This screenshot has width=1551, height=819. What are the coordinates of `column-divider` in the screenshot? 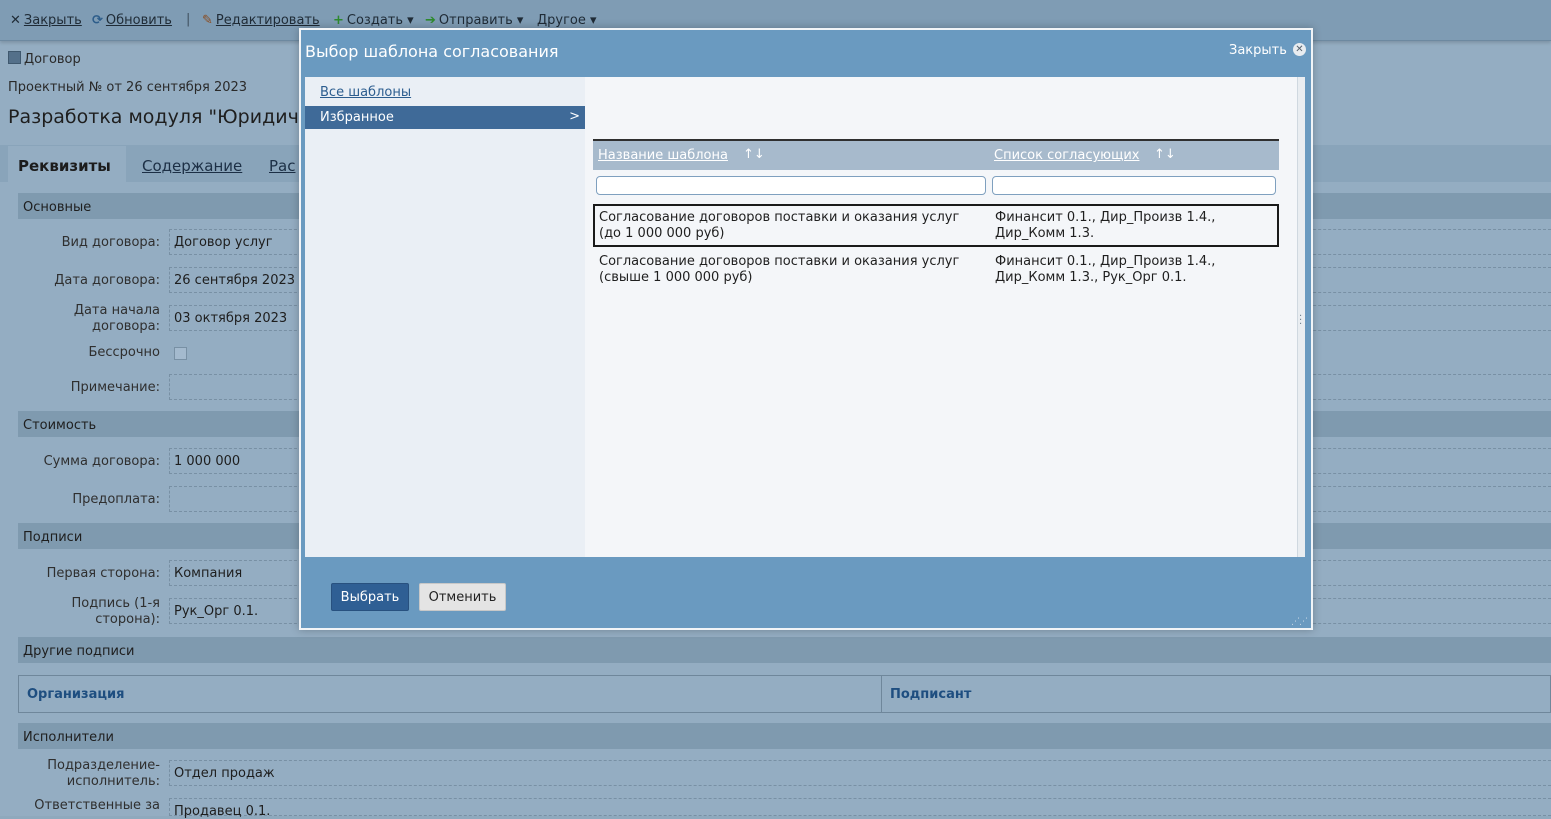 It's located at (881, 694).